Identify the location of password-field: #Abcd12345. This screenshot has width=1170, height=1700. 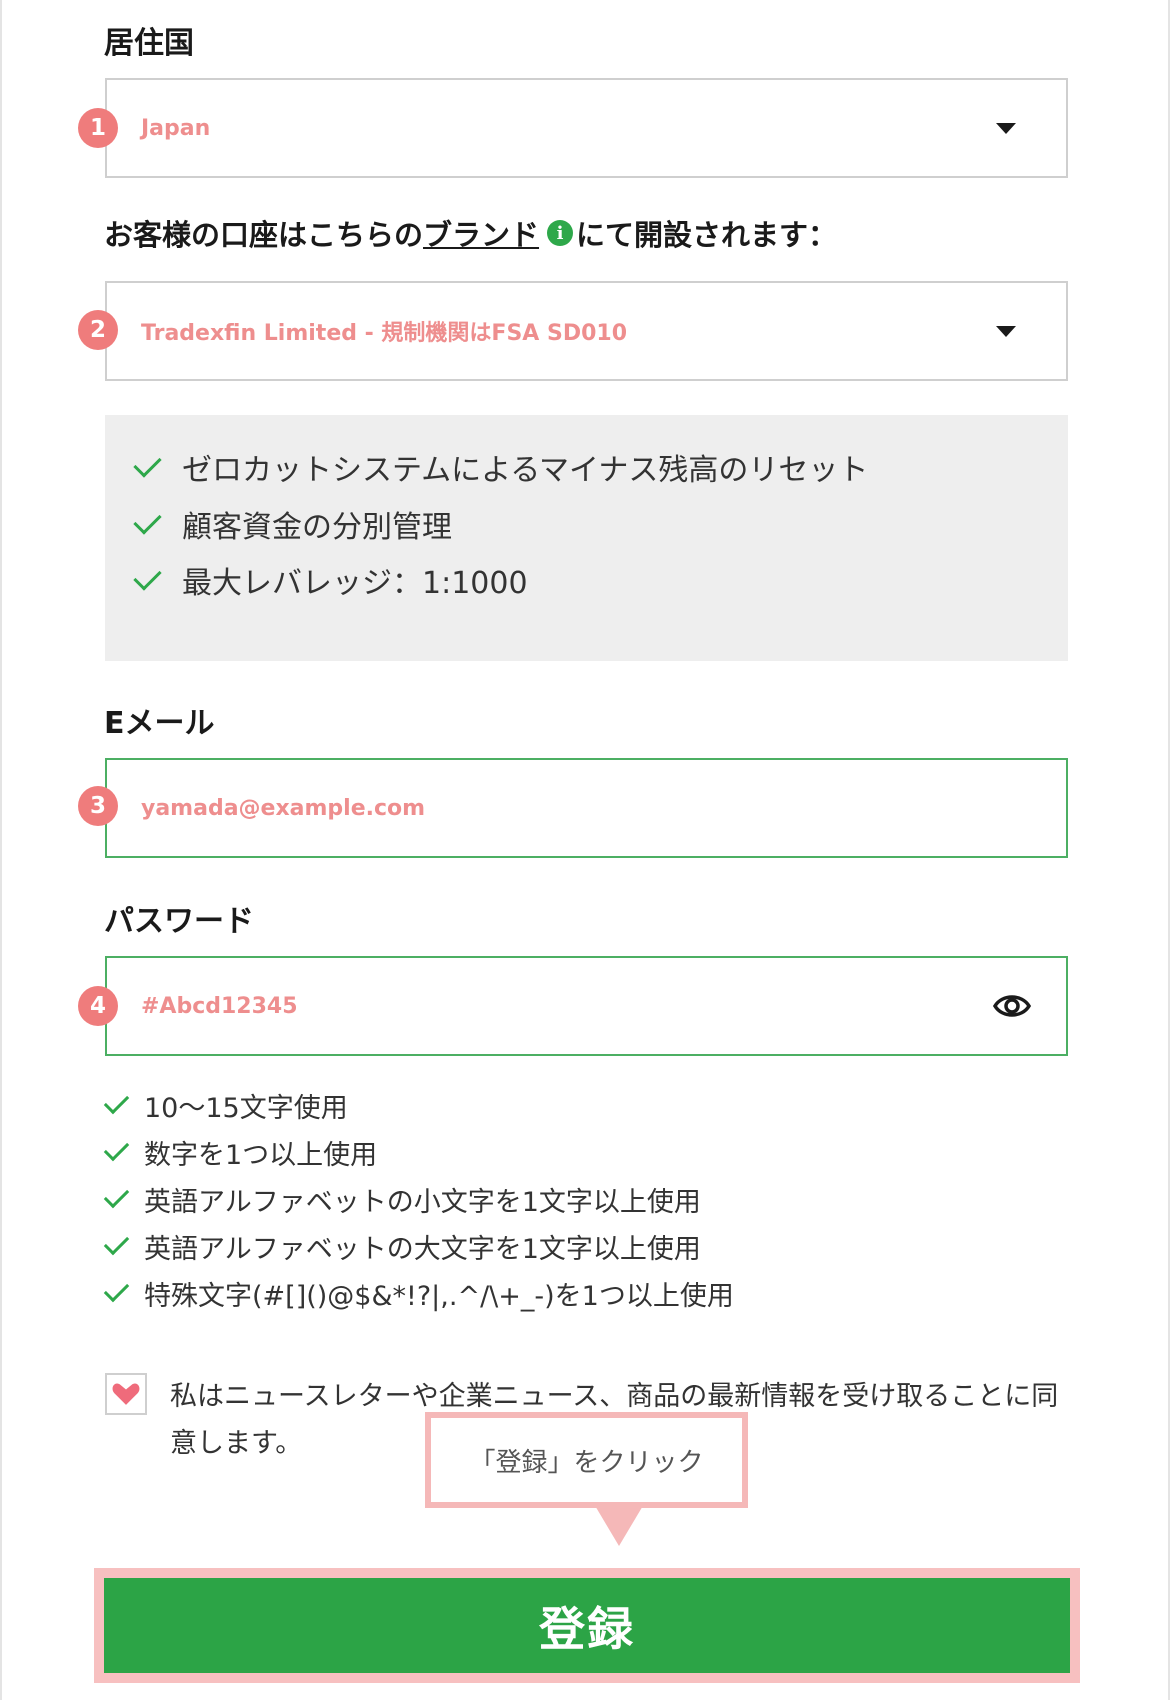
(586, 1006).